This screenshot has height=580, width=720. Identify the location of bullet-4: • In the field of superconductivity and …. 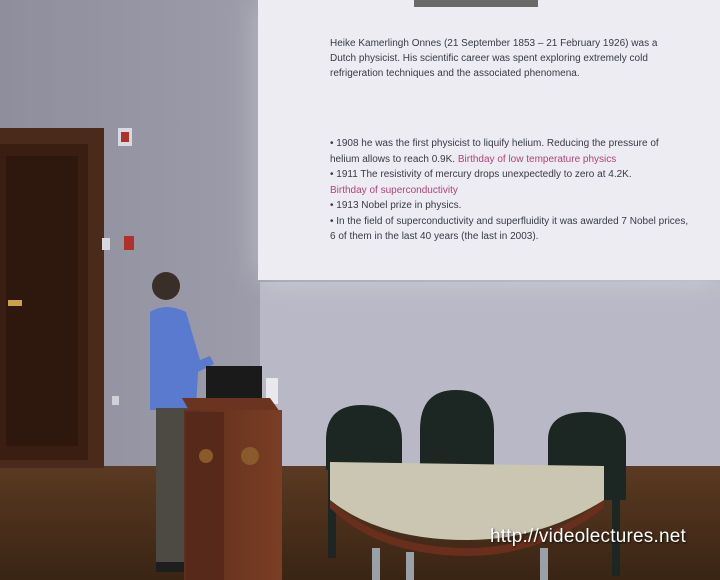
(509, 229).